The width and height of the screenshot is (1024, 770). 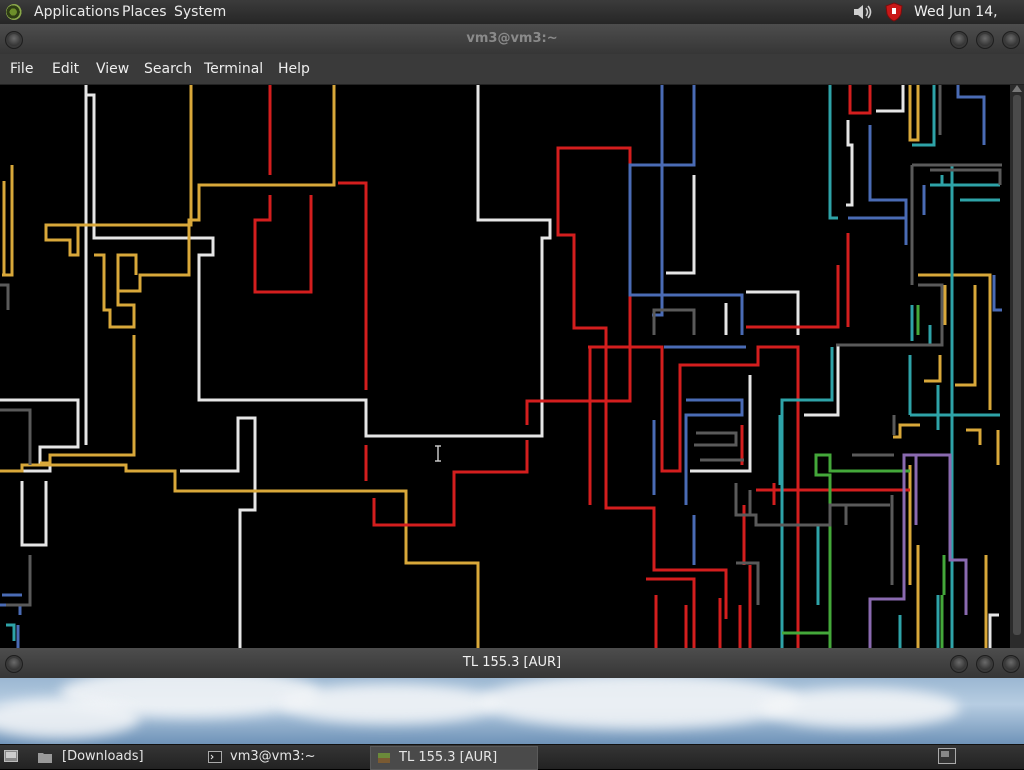 I want to click on tl-window-title: TL 155.3 [AUR], so click(x=512, y=662).